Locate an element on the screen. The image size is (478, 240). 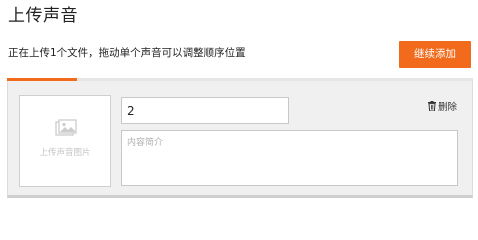
delete-button: 删除 is located at coordinates (442, 107).